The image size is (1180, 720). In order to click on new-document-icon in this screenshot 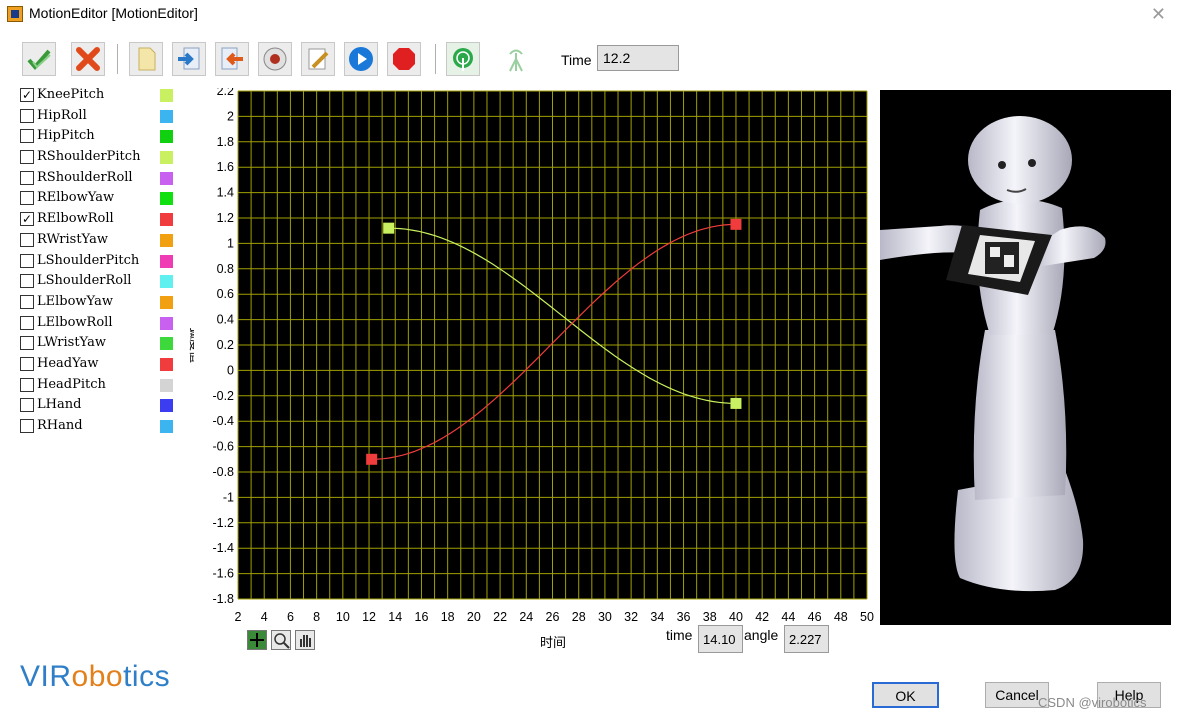, I will do `click(147, 59)`.